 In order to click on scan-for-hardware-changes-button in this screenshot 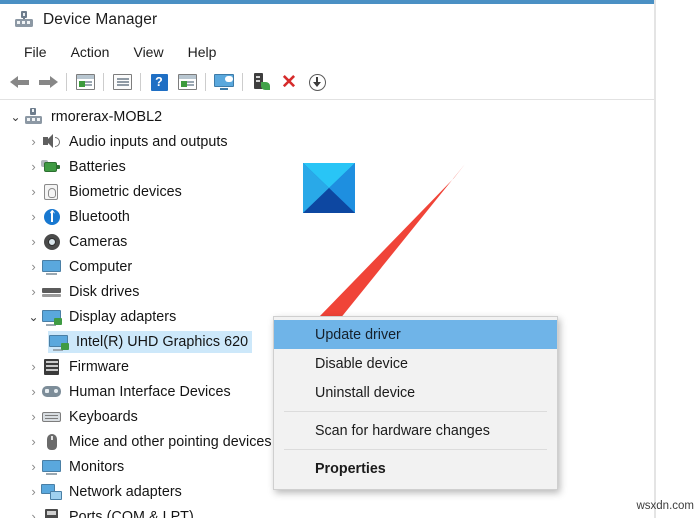, I will do `click(261, 82)`.